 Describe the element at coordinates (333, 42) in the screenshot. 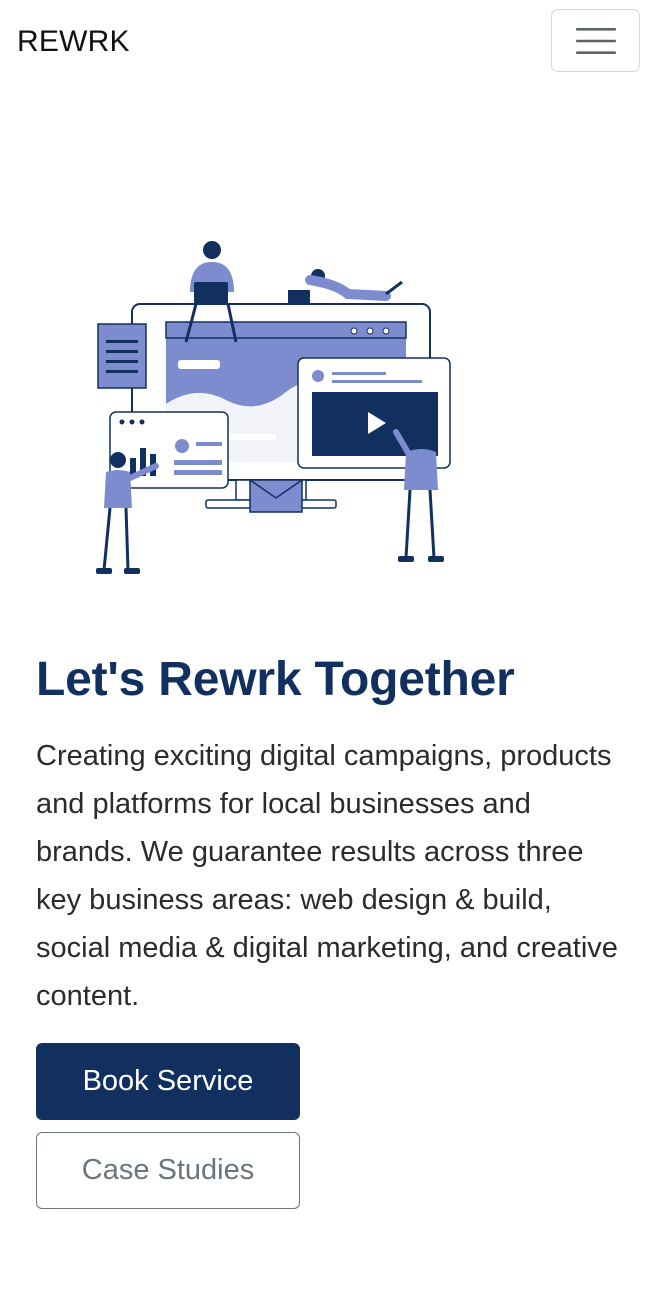

I see `navbar: REWRK` at that location.